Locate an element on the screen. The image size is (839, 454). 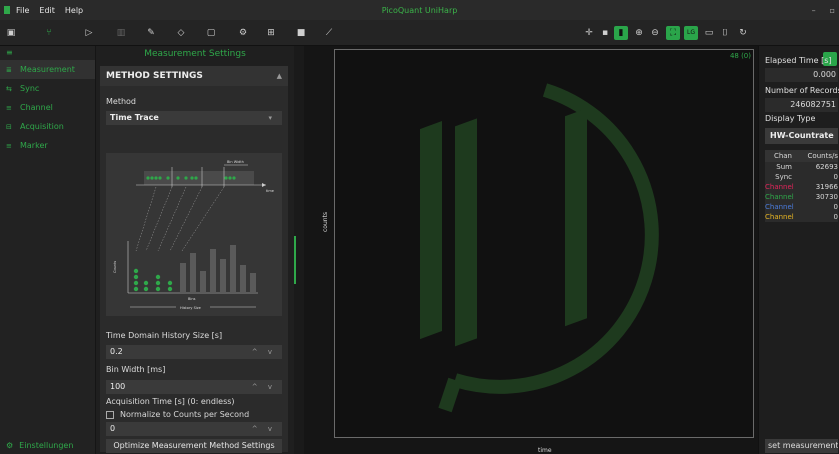
zoom-in-icon: ⊕ is located at coordinates (639, 33).